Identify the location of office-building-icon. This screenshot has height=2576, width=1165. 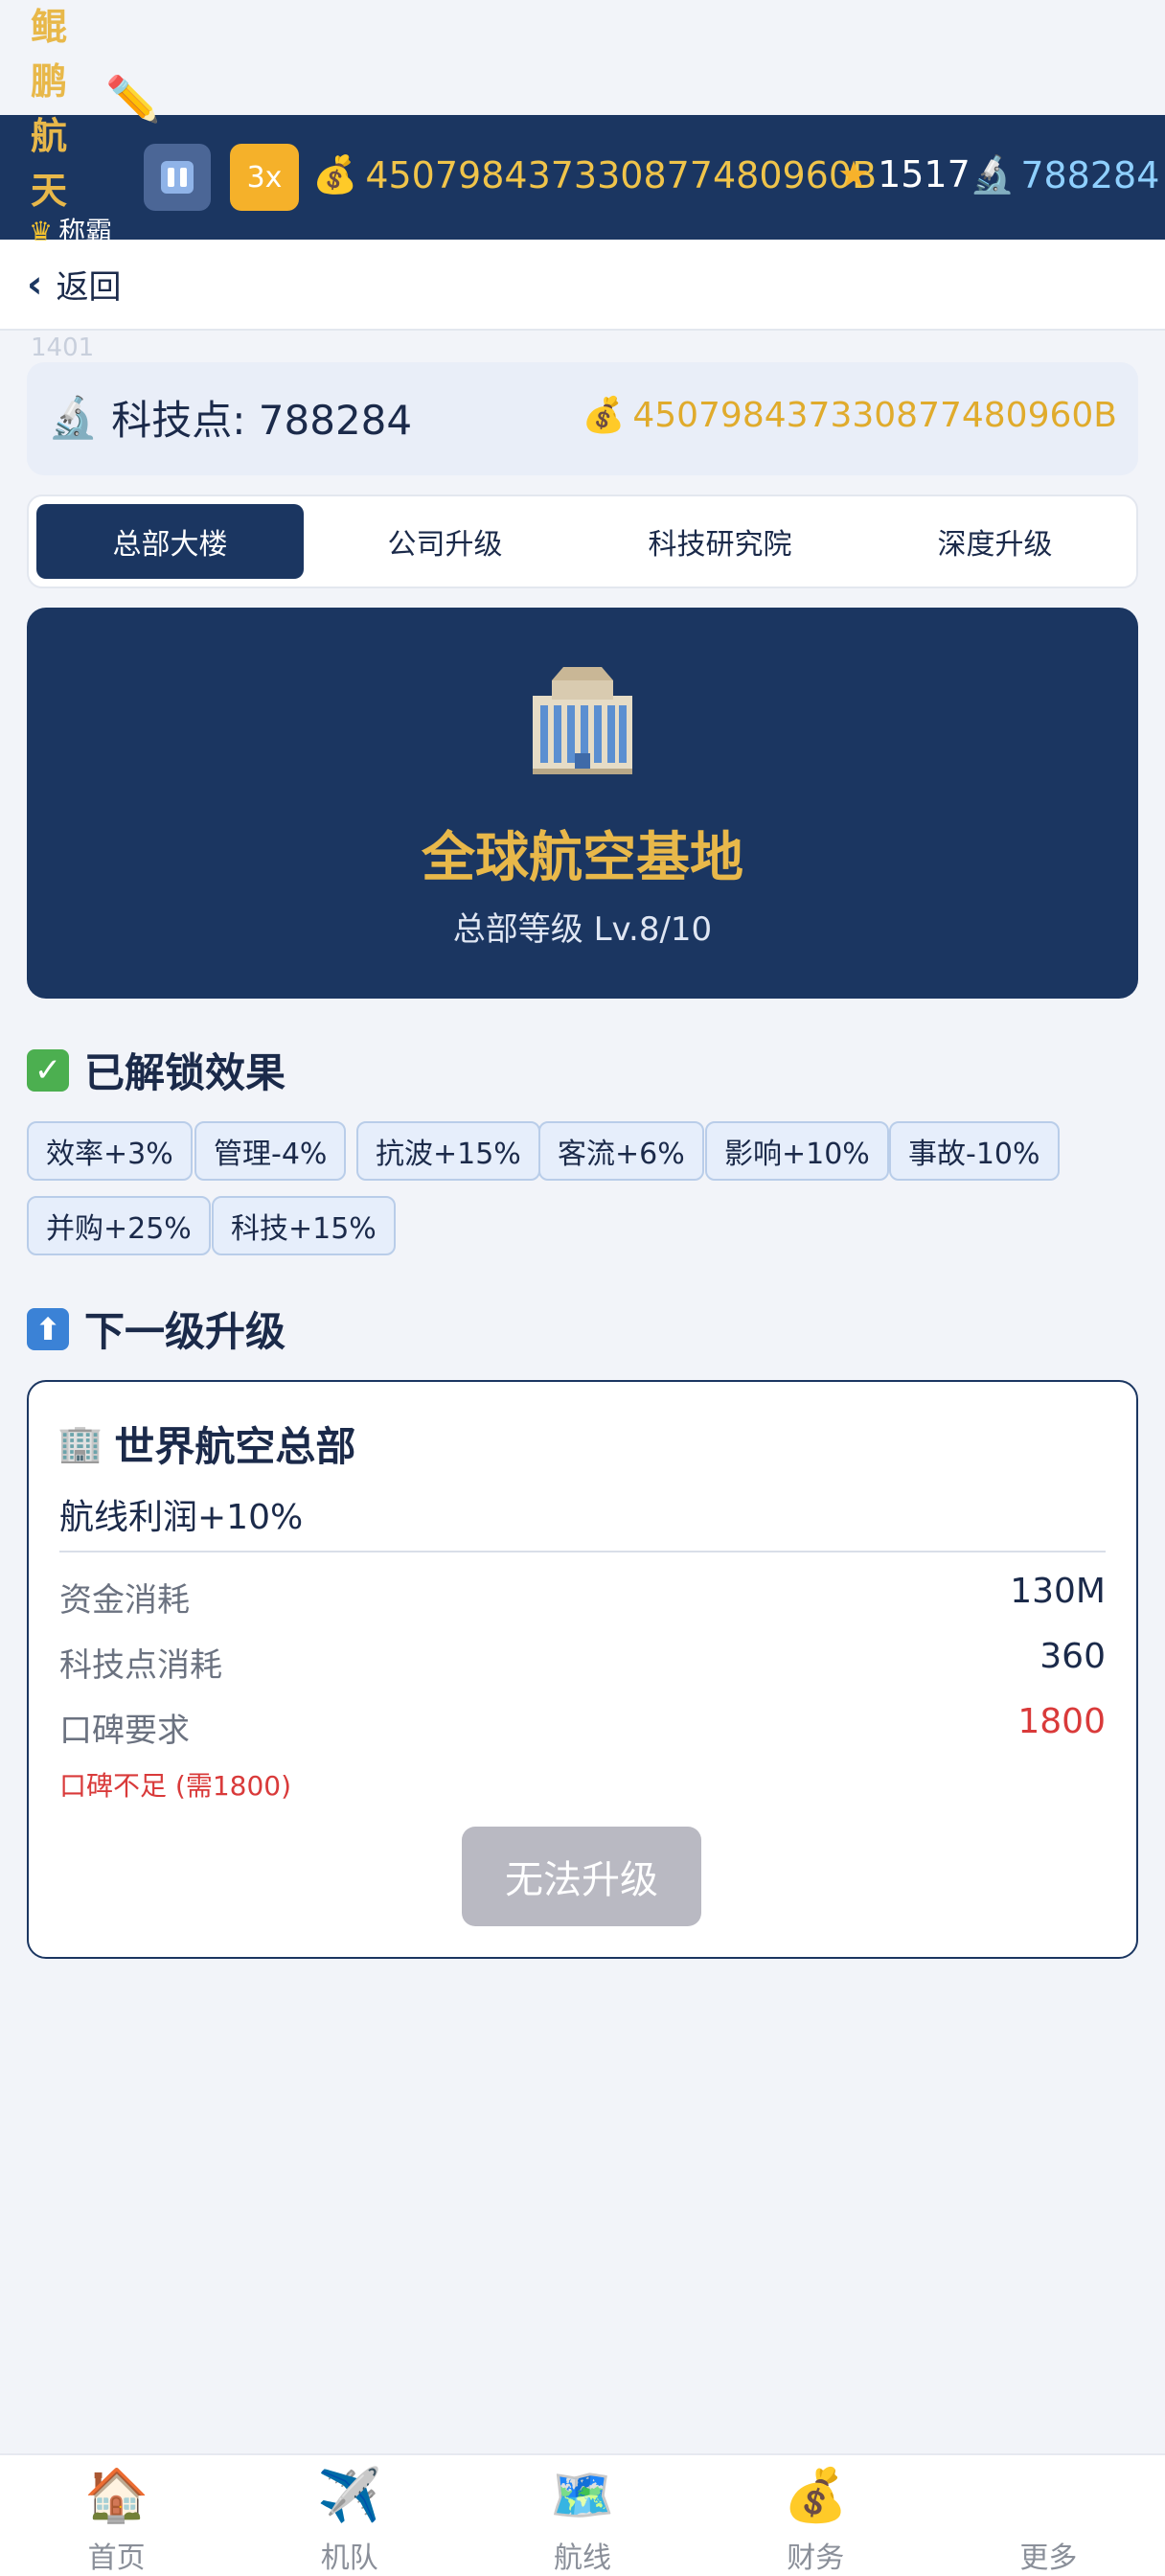
(582, 720).